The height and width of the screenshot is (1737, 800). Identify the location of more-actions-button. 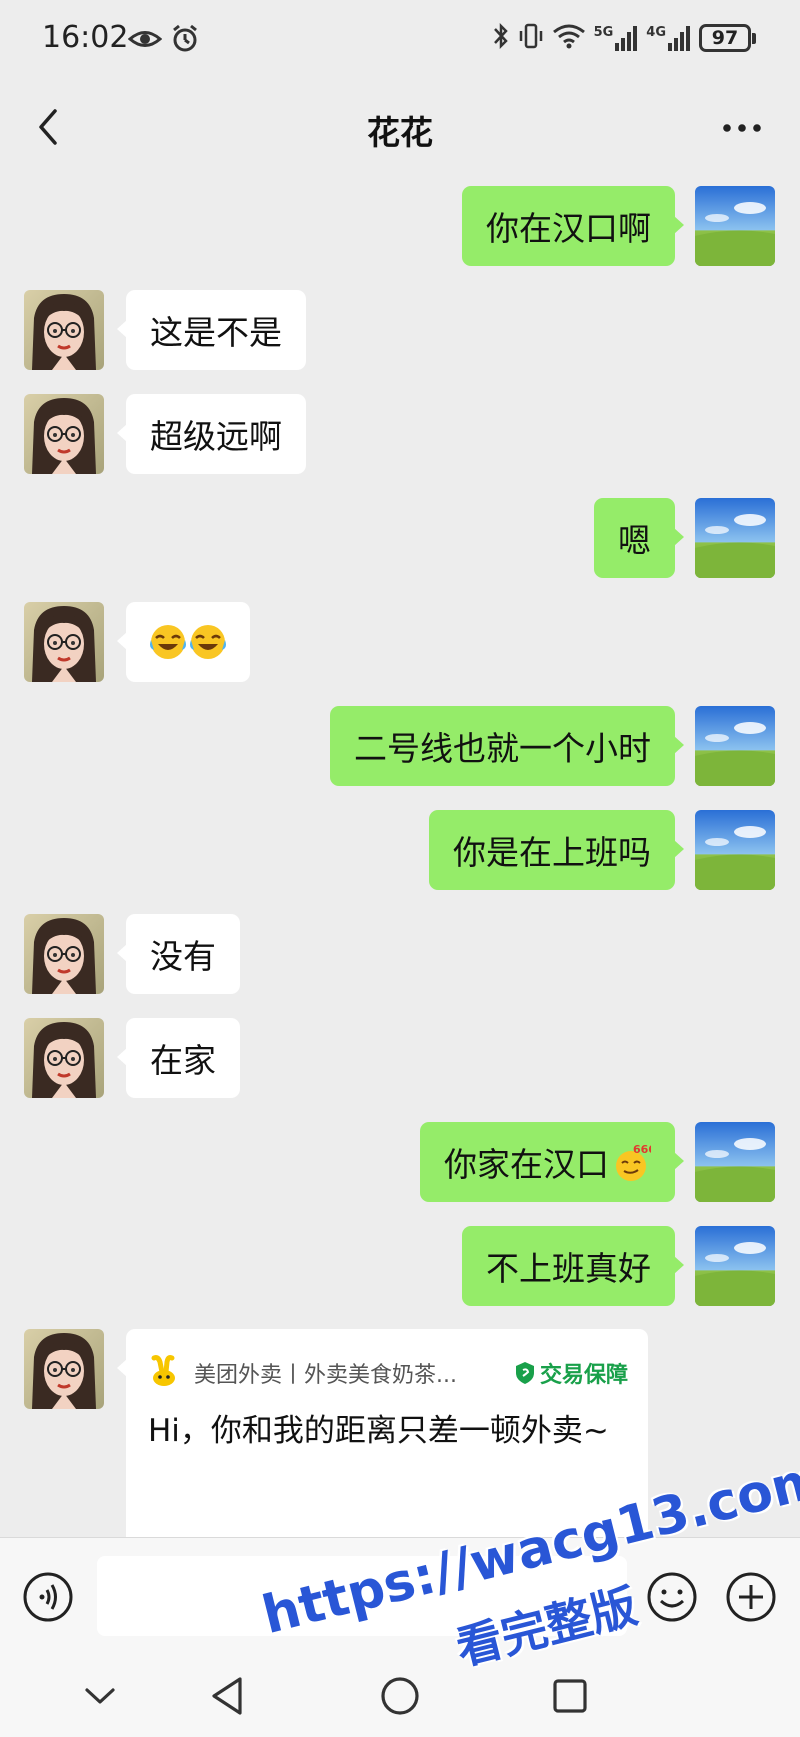
(751, 1597).